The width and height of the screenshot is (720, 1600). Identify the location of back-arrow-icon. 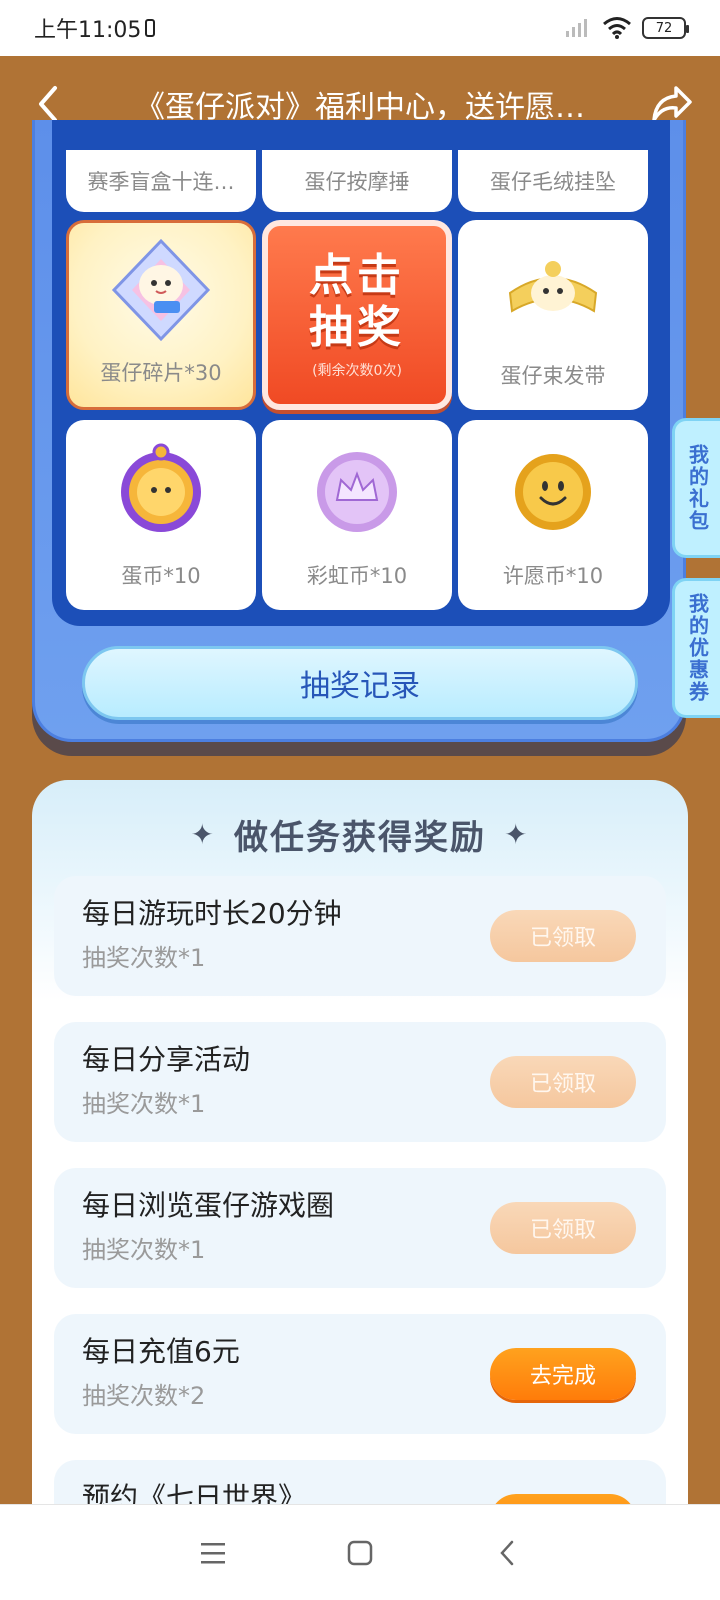
(48, 104).